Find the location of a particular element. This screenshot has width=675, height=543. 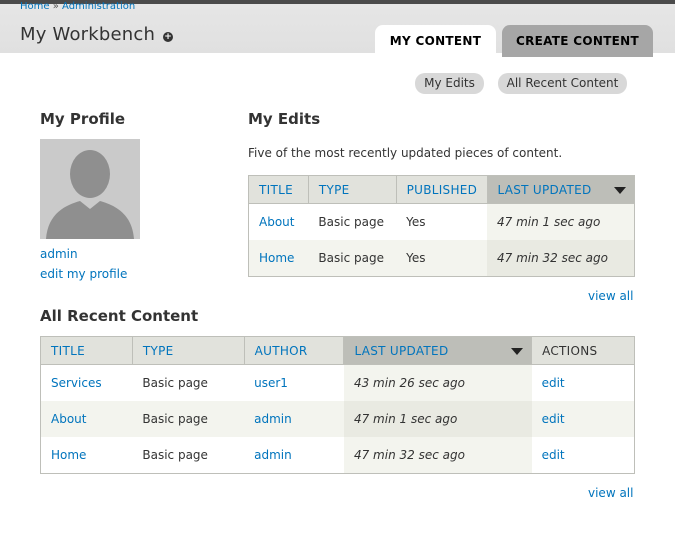

breadcrumb-administration: Administration is located at coordinates (98, 6).